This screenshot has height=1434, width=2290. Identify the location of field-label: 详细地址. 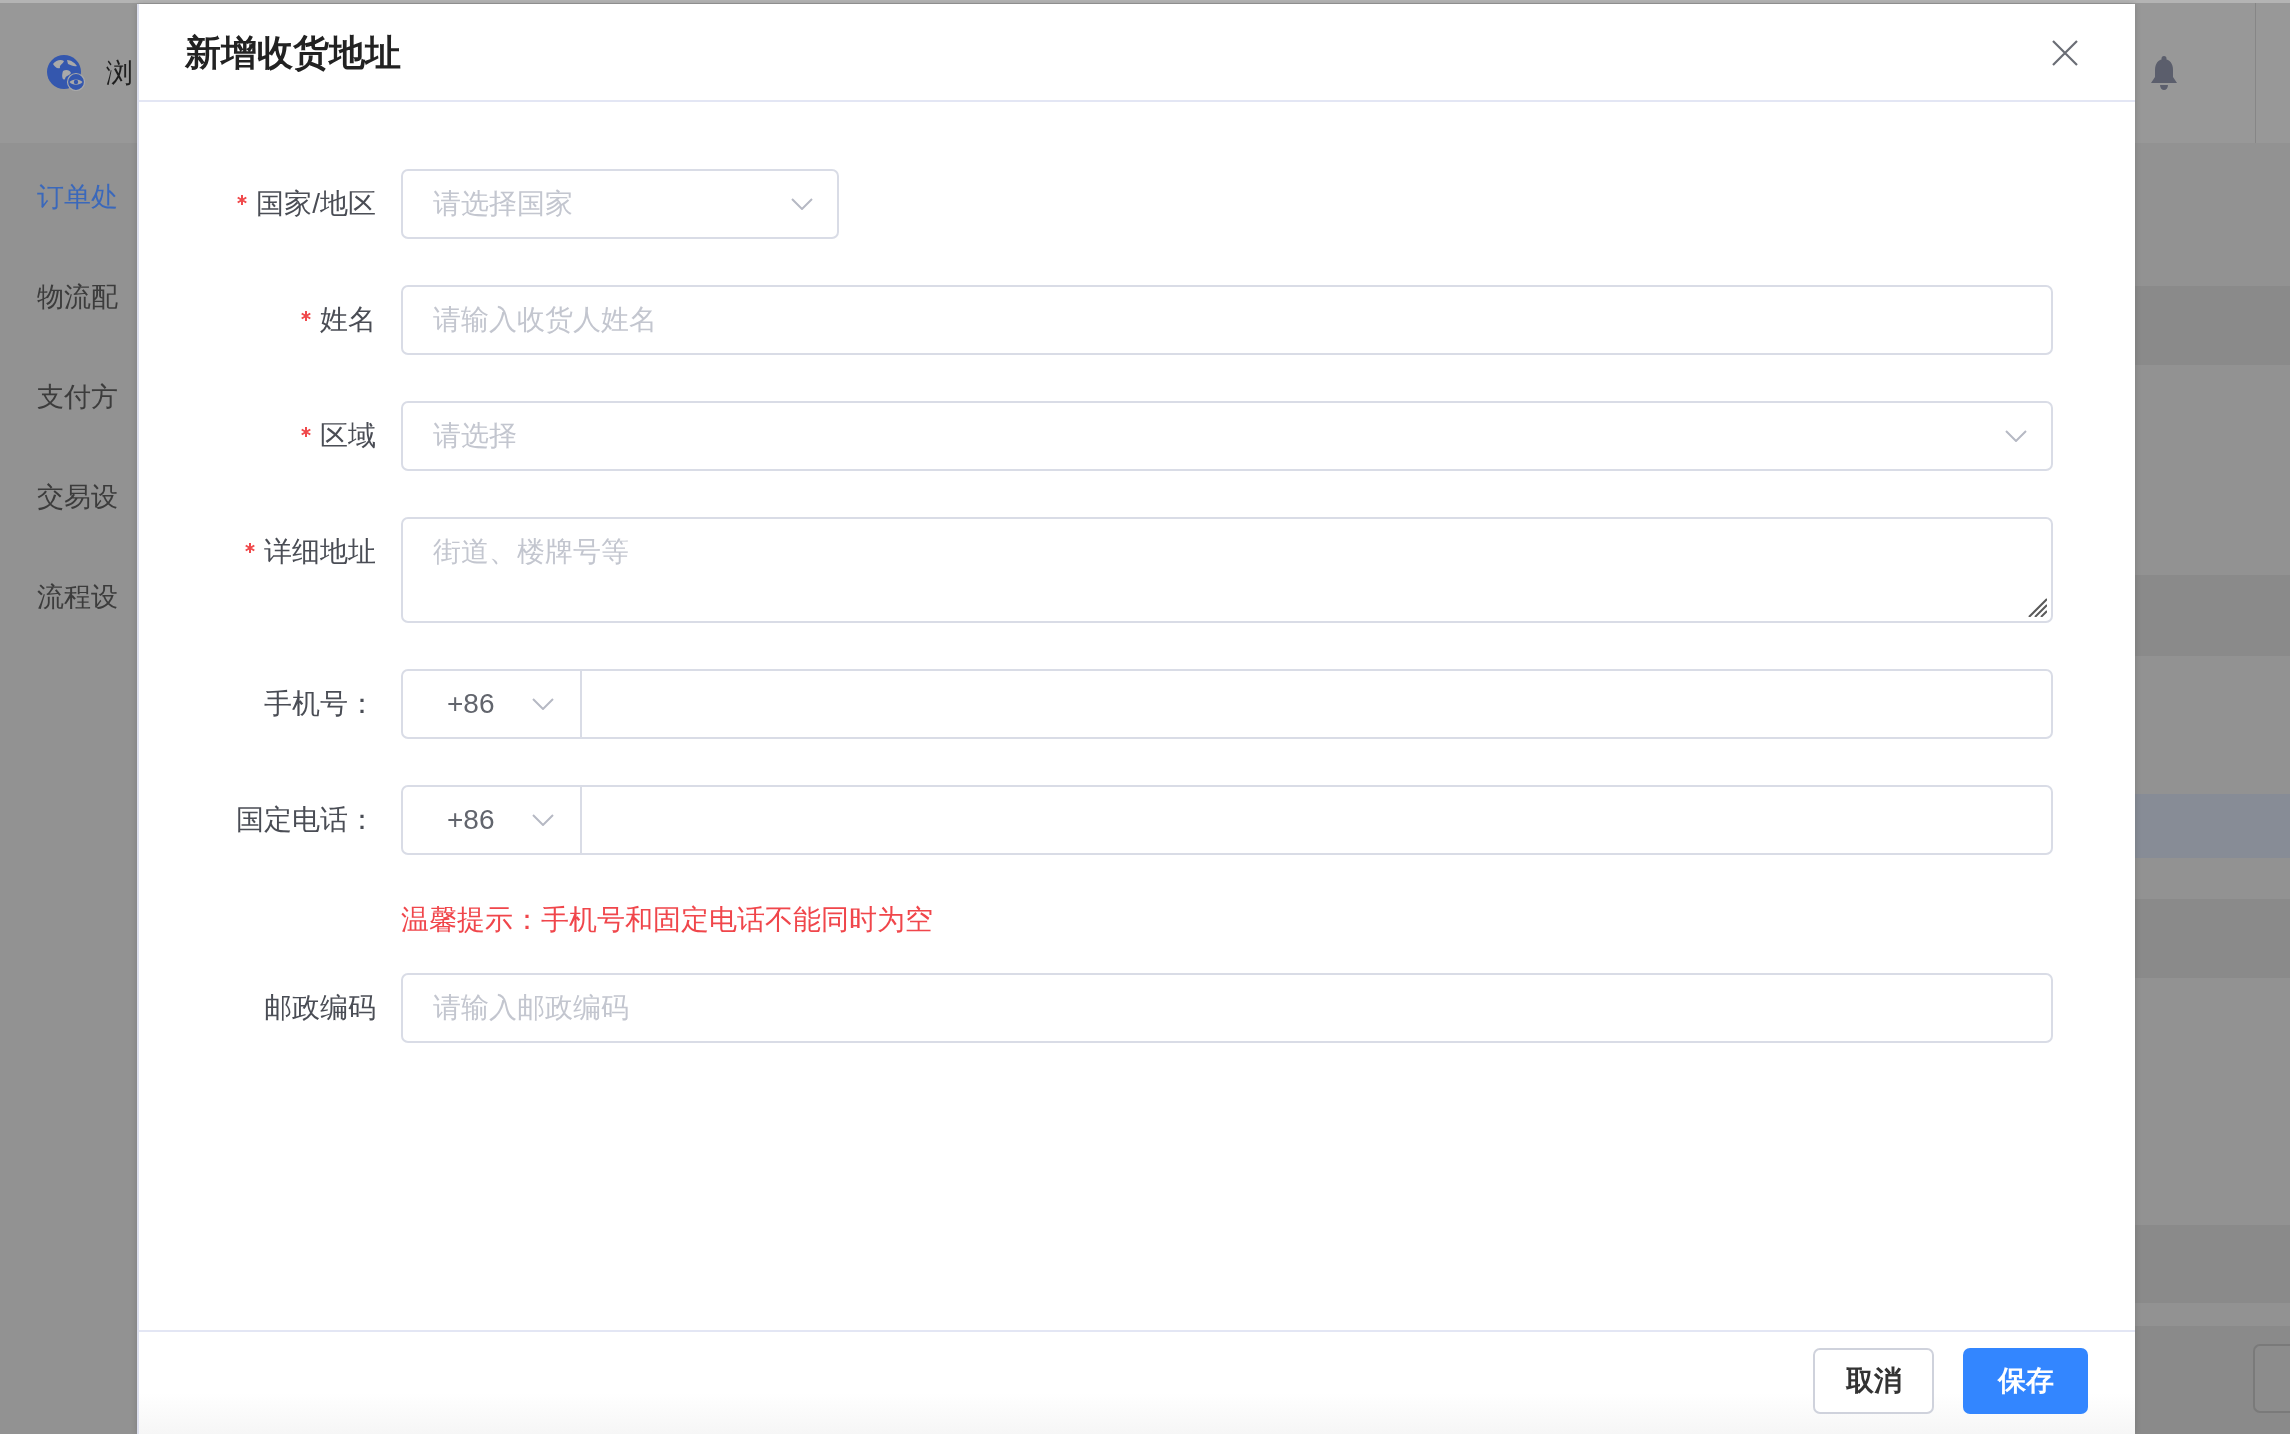
(320, 552).